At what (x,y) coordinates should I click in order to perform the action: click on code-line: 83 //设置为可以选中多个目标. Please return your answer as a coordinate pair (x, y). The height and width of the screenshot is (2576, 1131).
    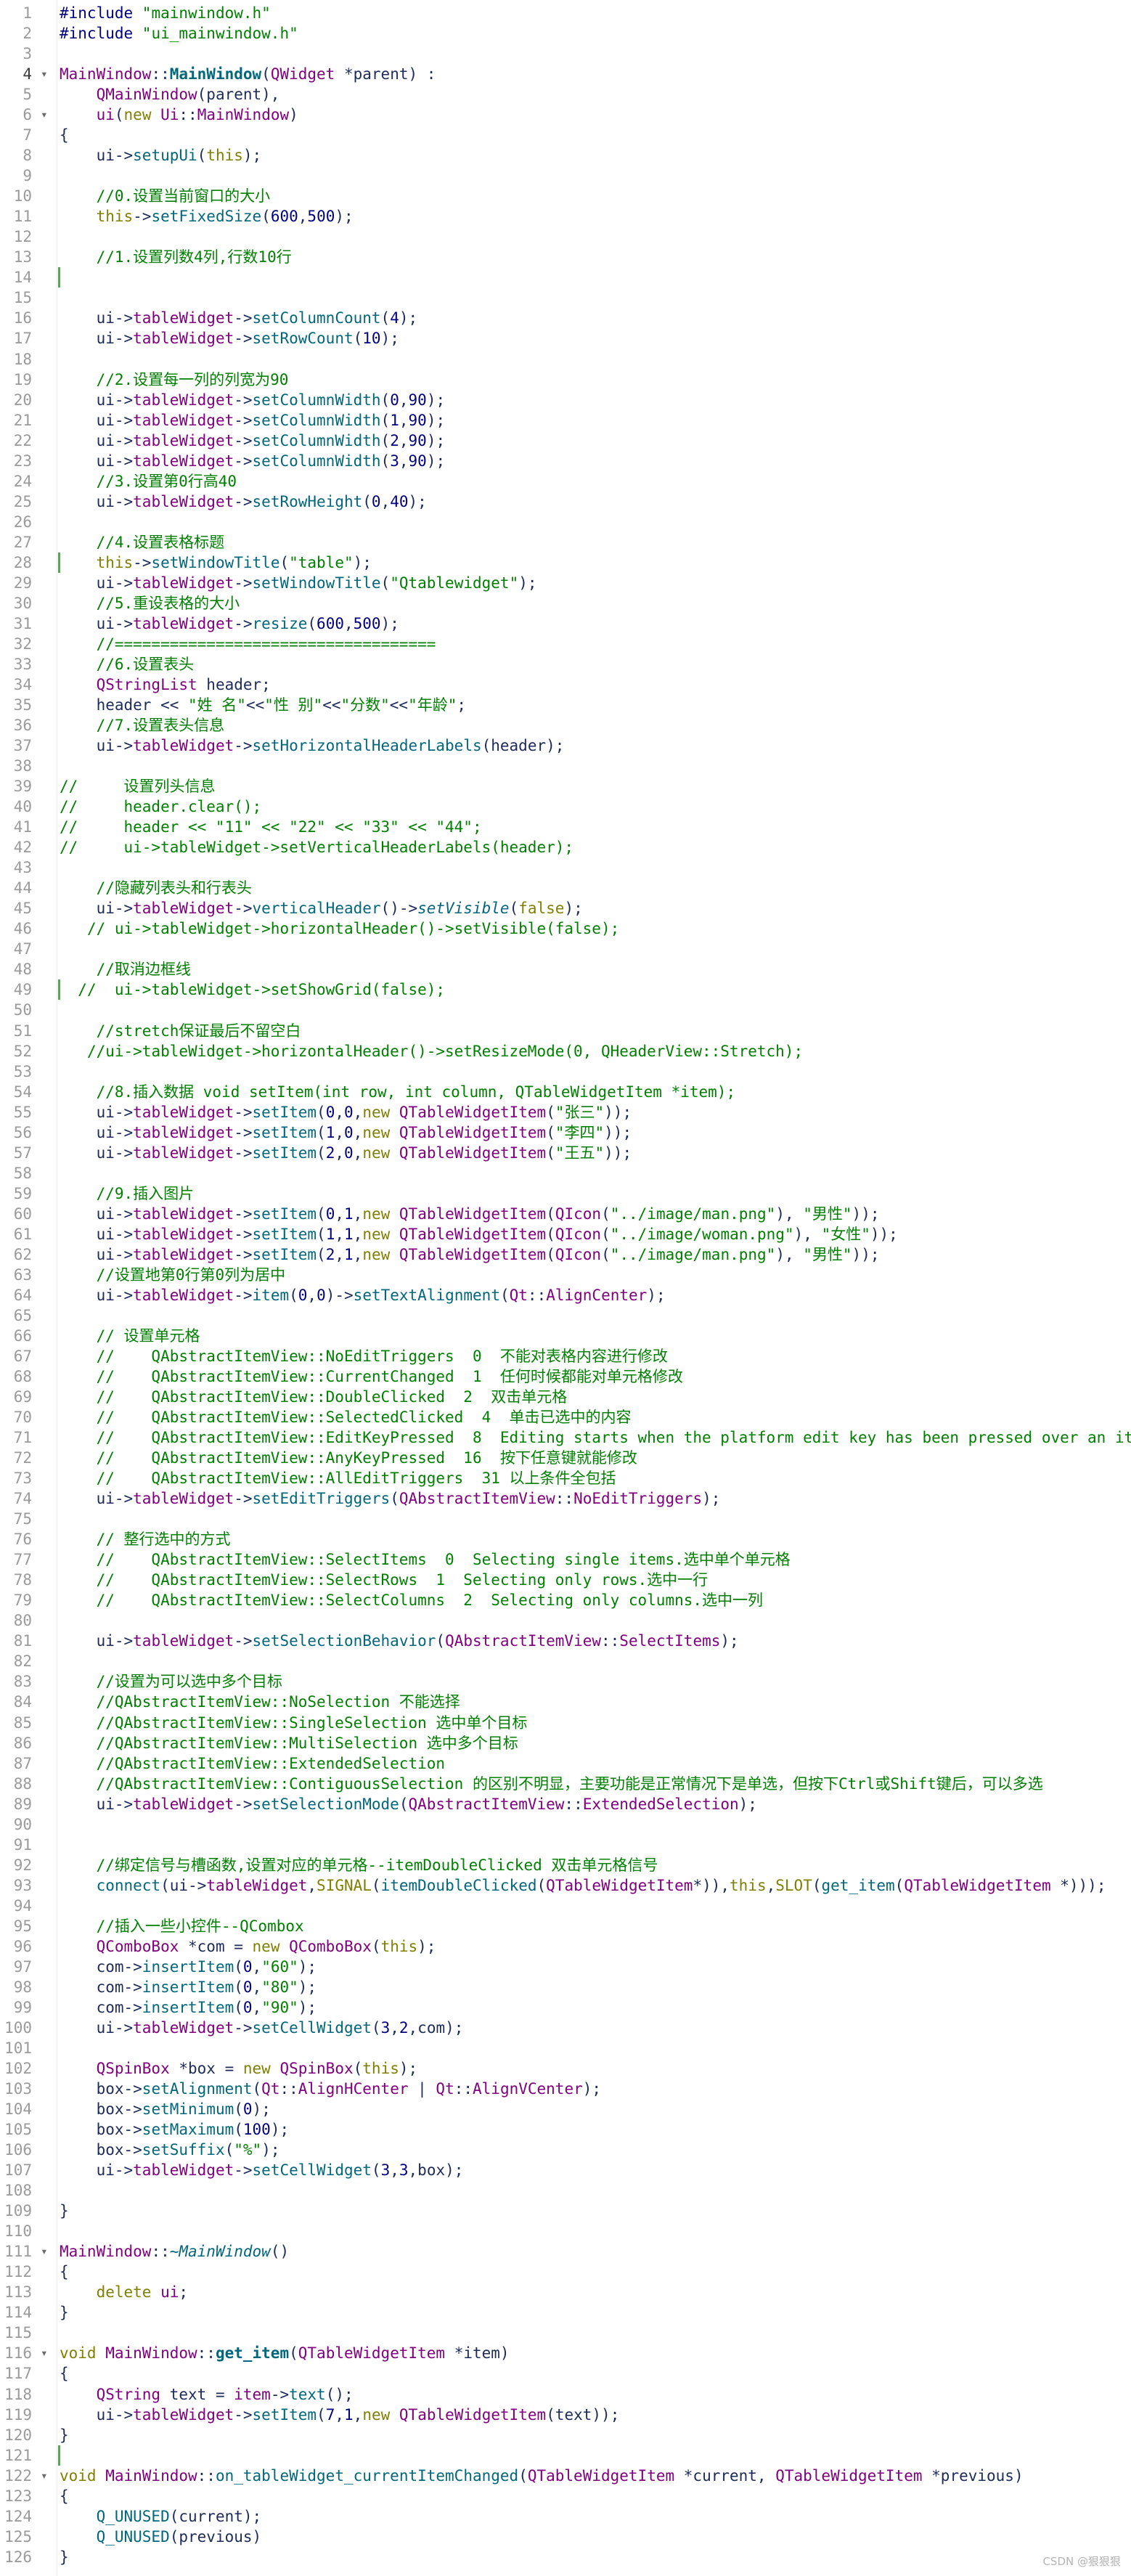
    Looking at the image, I should click on (565, 1681).